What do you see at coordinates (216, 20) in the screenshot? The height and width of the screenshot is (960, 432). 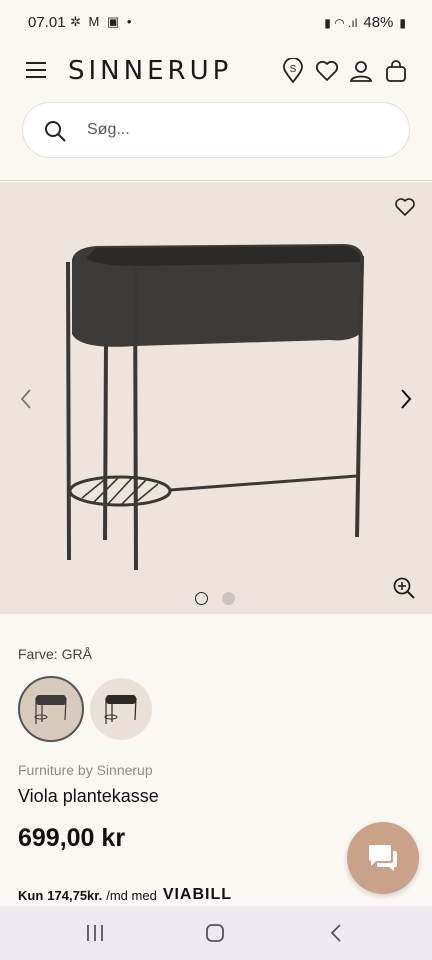 I see `status-bar: 07.01 ✲ M ▣ • ▮ ◠ .ıl 48% ▮` at bounding box center [216, 20].